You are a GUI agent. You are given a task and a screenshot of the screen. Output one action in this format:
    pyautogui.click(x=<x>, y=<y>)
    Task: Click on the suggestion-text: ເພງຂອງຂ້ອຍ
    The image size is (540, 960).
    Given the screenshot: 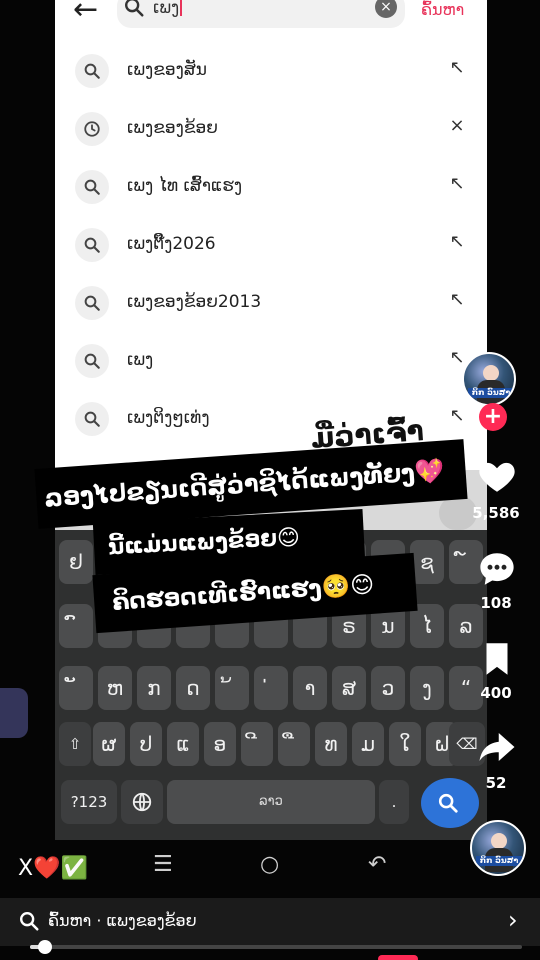 What is the action you would take?
    pyautogui.click(x=172, y=128)
    